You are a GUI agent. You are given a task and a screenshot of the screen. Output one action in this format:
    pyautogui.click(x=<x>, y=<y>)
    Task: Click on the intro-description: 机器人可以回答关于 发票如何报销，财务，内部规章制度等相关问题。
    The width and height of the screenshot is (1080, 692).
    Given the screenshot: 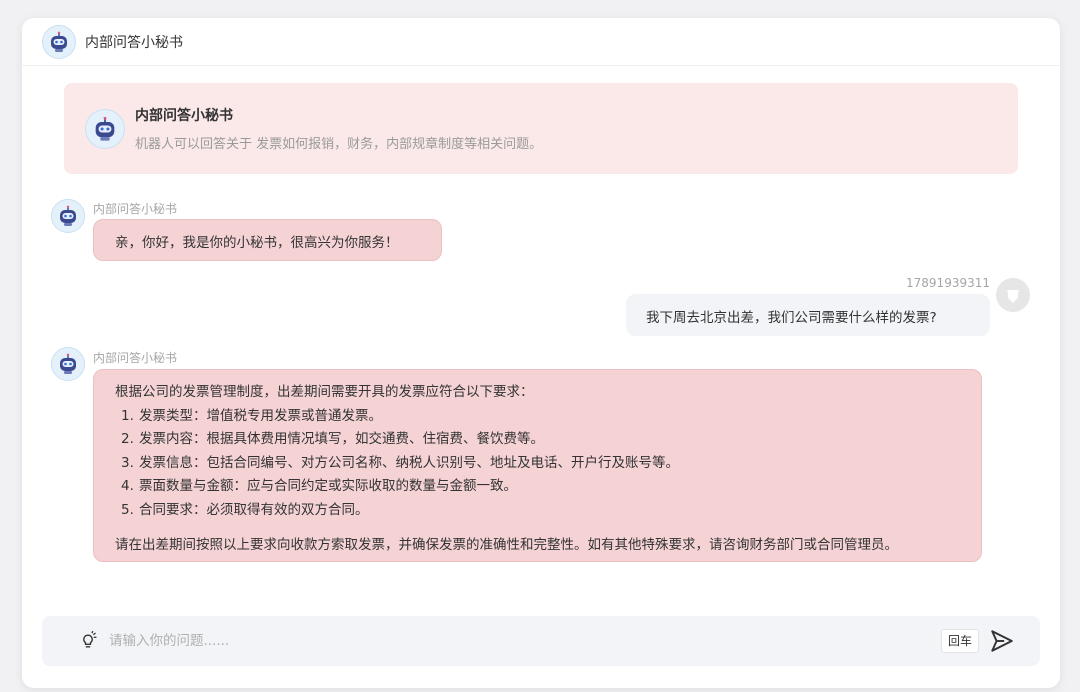 What is the action you would take?
    pyautogui.click(x=339, y=144)
    